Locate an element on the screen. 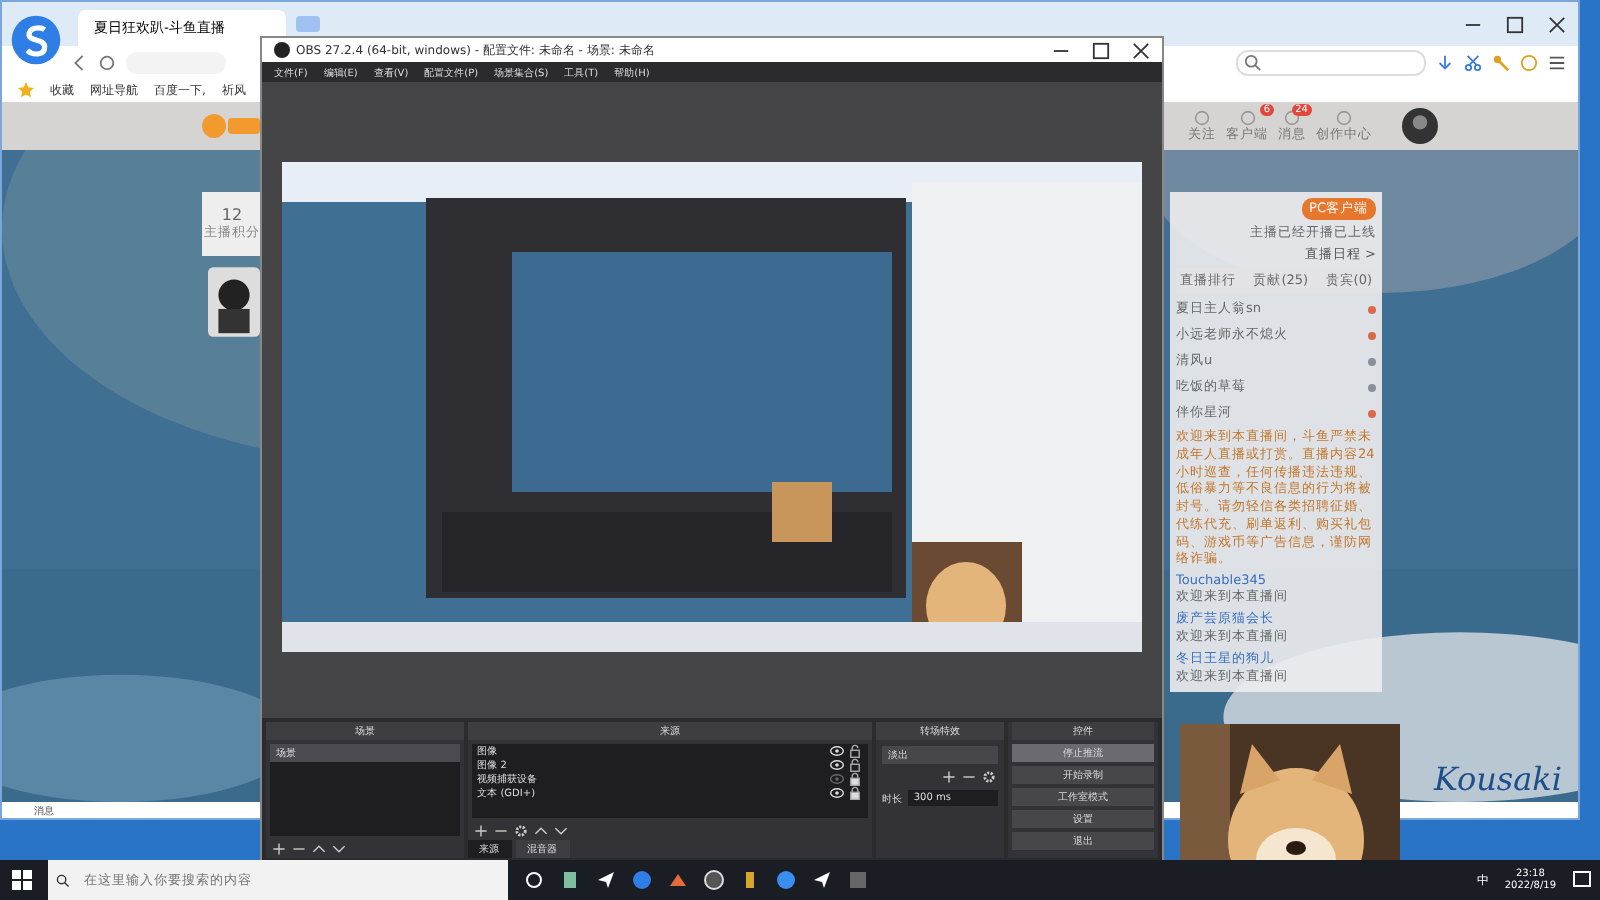 This screenshot has height=900, width=1600. obs-logo-icon is located at coordinates (282, 50).